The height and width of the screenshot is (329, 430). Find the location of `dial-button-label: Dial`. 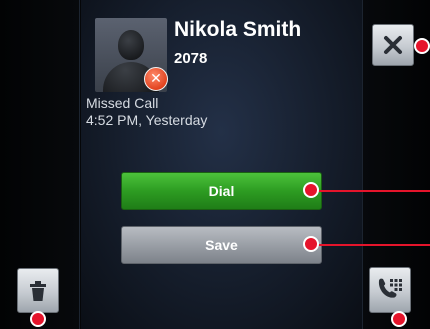

dial-button-label: Dial is located at coordinates (221, 191).